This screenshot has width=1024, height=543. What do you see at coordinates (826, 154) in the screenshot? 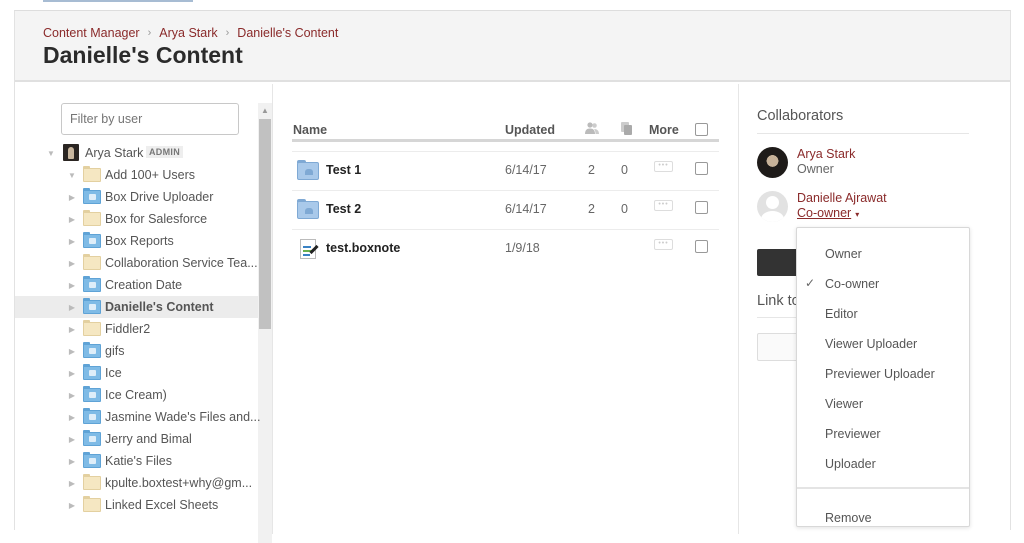
I see `collaborator-name: Arya Stark` at bounding box center [826, 154].